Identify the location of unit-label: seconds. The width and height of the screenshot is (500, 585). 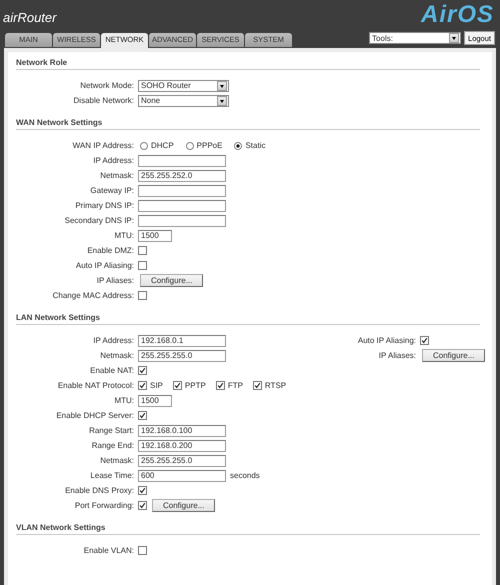
(245, 475).